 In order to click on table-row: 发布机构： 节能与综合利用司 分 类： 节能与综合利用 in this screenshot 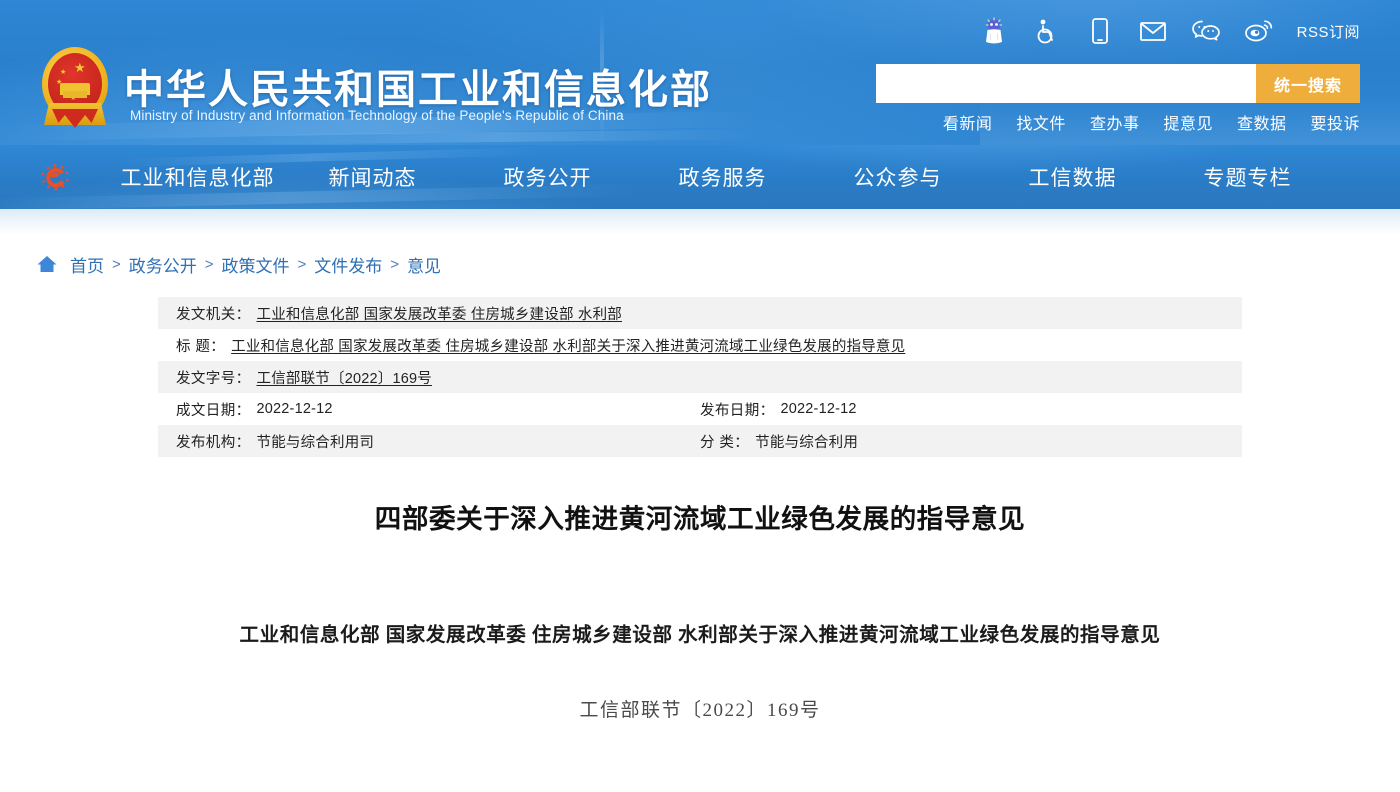, I will do `click(700, 441)`.